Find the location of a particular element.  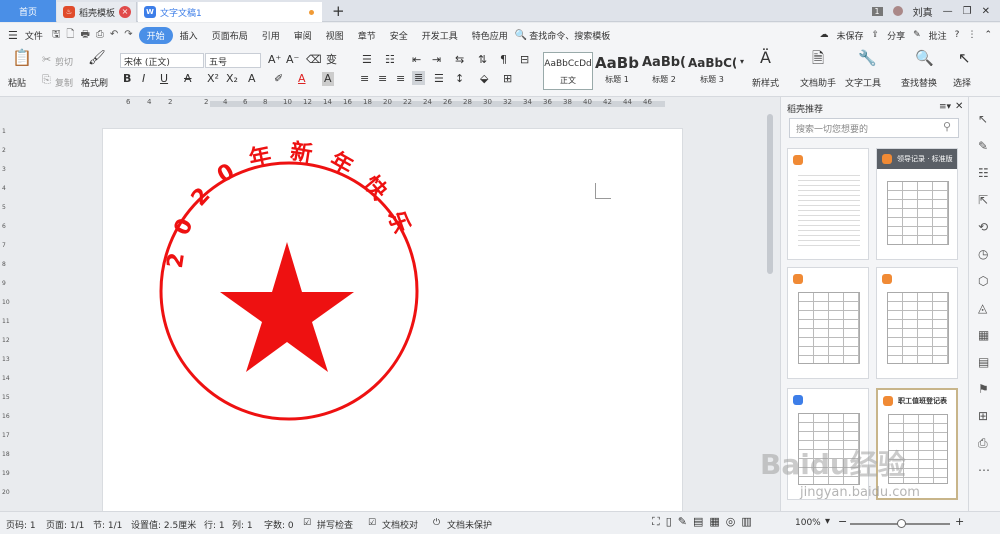

styles-more-icon: ▾ is located at coordinates (742, 62).